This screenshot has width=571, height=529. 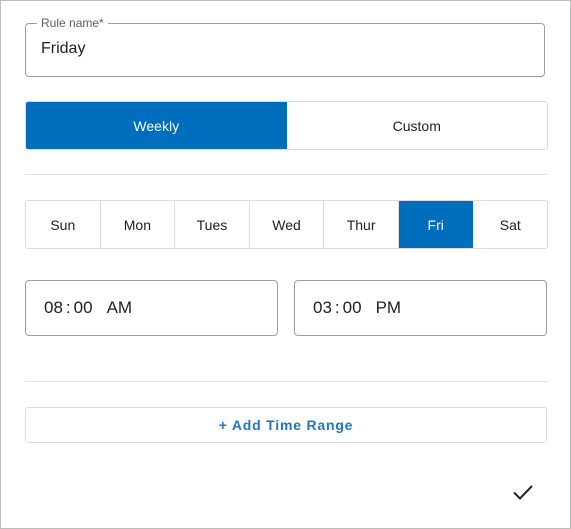 I want to click on start-period: AM, so click(x=120, y=308).